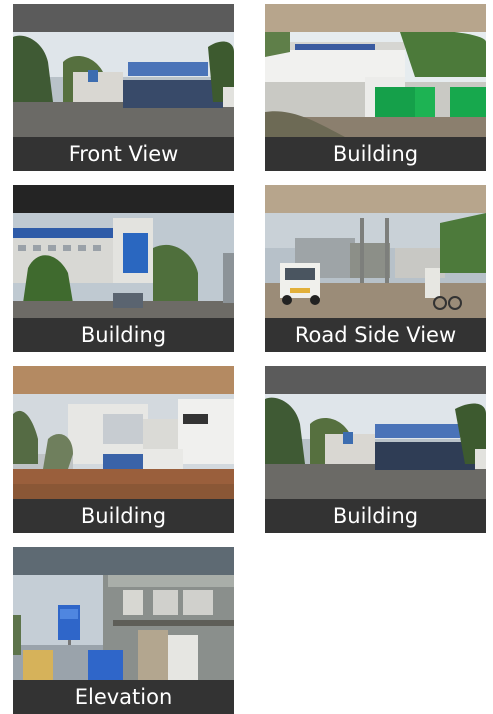 Image resolution: width=493 pixels, height=714 pixels. I want to click on gallery-tile-front-view: Front View, so click(123, 87).